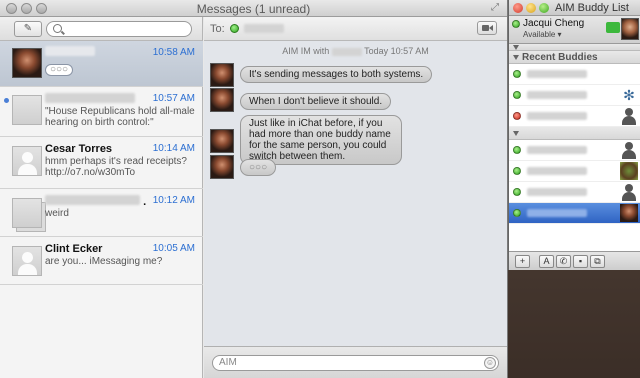 Image resolution: width=640 pixels, height=378 pixels. I want to click on turtle-icon, so click(629, 171).